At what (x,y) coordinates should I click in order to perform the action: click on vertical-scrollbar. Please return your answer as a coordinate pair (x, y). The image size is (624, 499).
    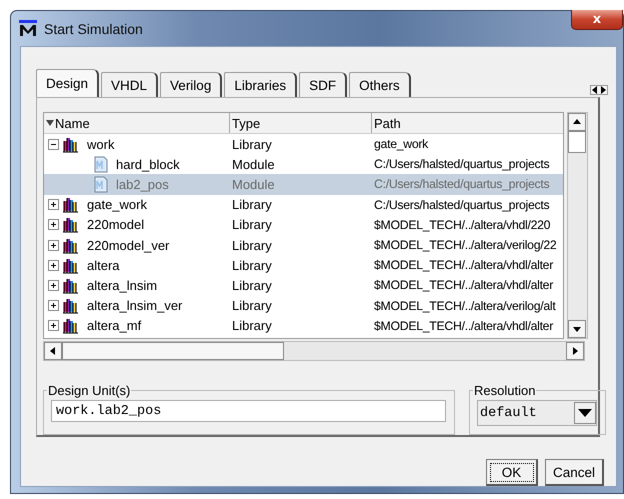
    Looking at the image, I should click on (577, 225).